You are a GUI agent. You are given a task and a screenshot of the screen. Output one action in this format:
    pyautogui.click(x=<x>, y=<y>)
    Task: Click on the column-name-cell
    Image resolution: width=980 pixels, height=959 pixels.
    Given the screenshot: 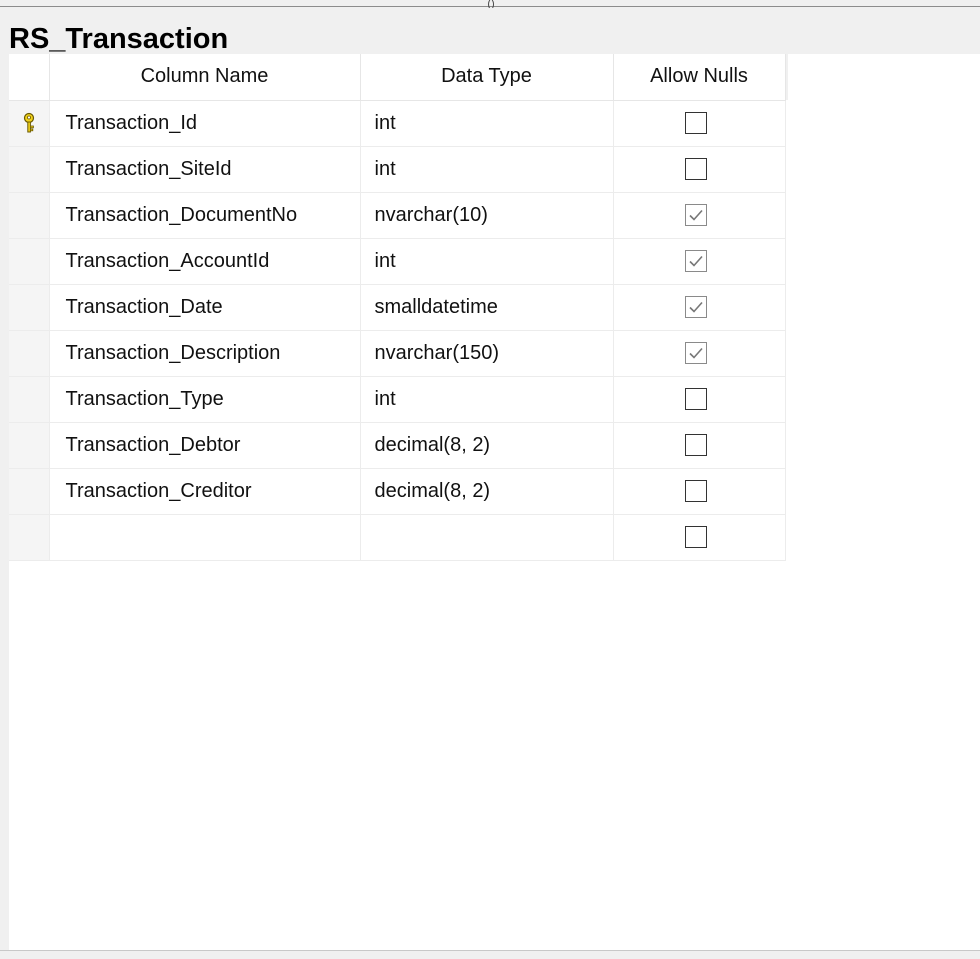 What is the action you would take?
    pyautogui.click(x=205, y=537)
    